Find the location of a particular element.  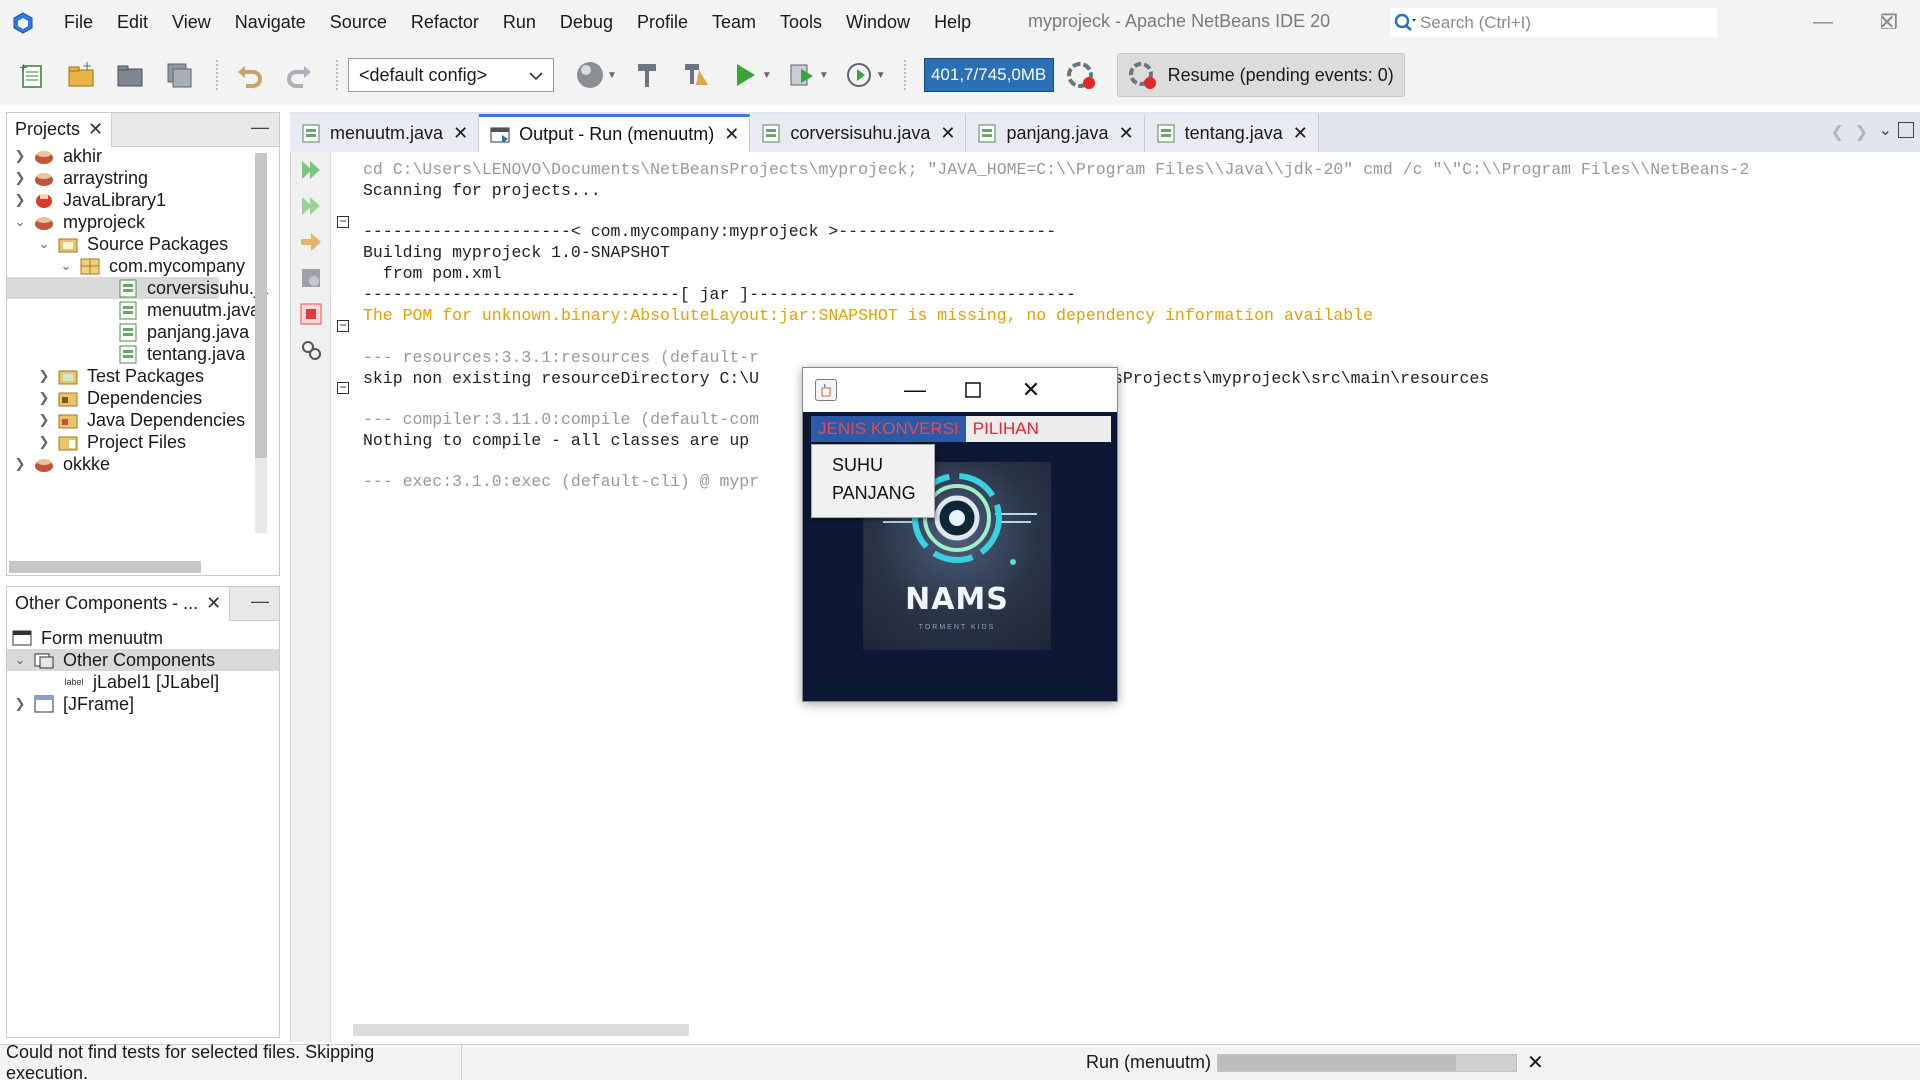

menu-item-suhu: SUHU is located at coordinates (873, 465).